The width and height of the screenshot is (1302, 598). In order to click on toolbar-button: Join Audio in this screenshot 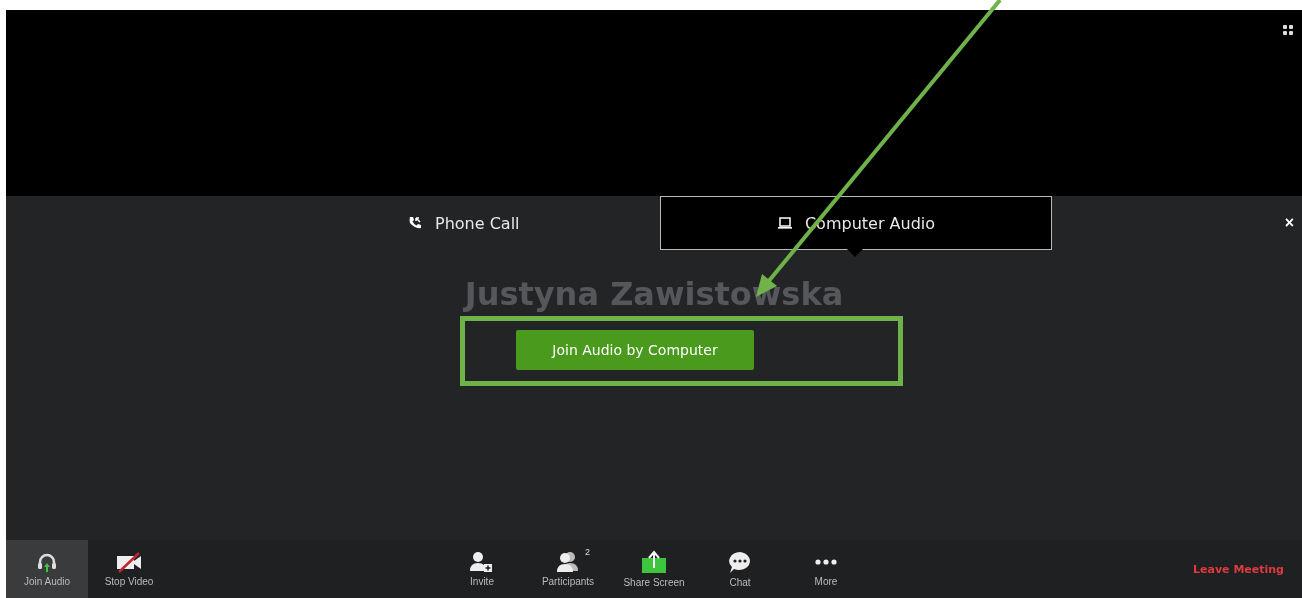, I will do `click(47, 569)`.